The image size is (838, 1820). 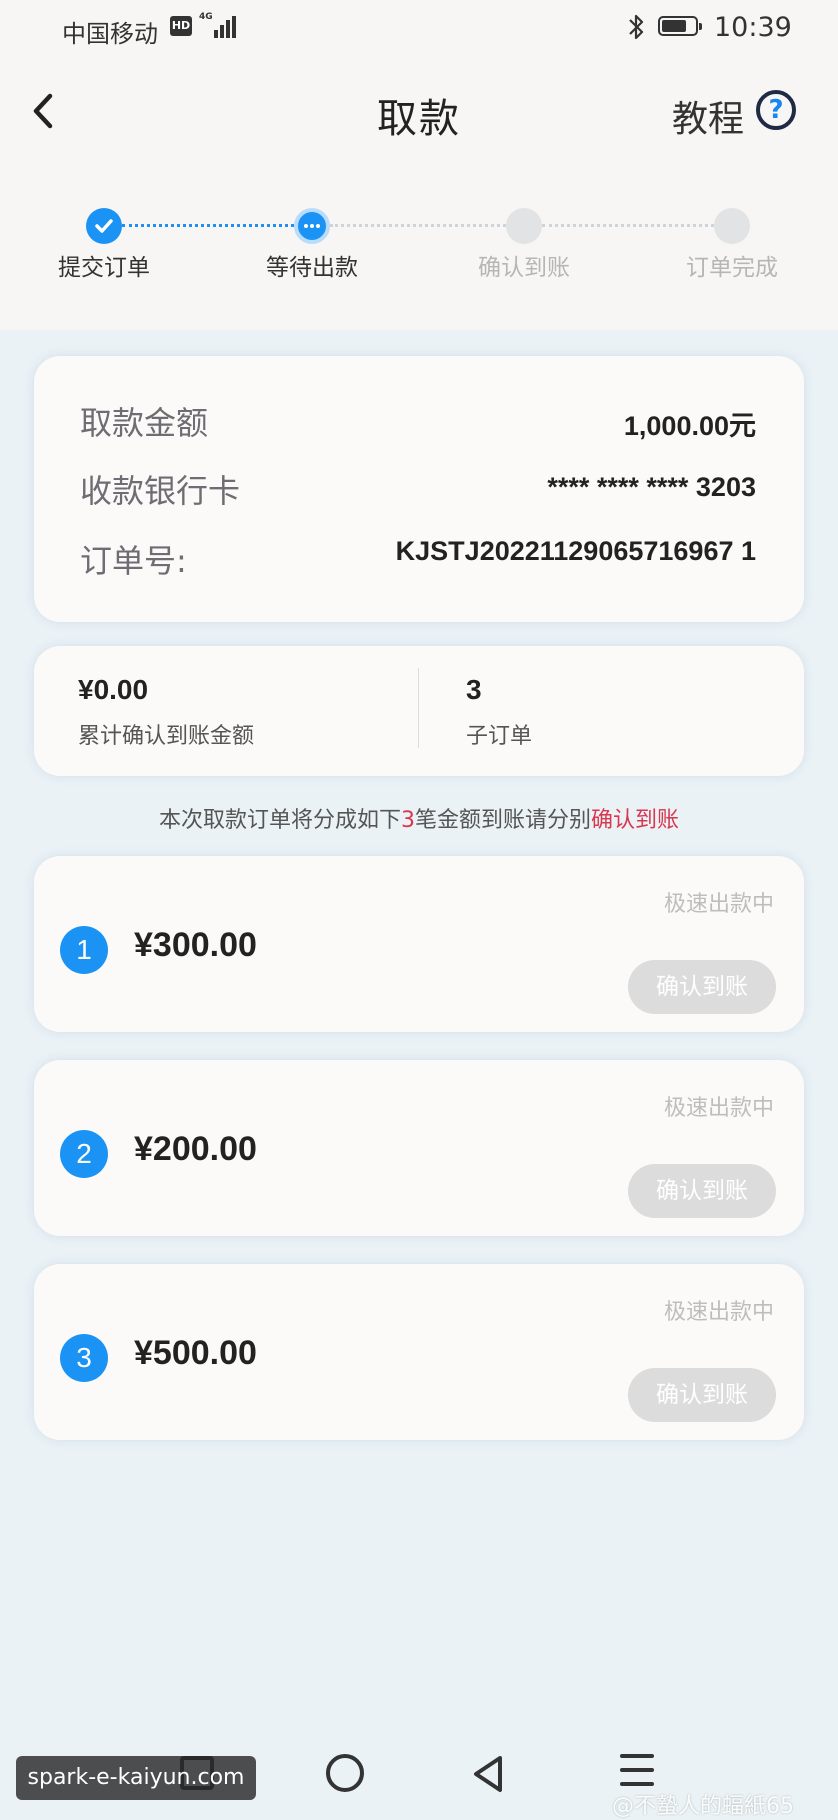 What do you see at coordinates (776, 110) in the screenshot?
I see `help-icon: ?` at bounding box center [776, 110].